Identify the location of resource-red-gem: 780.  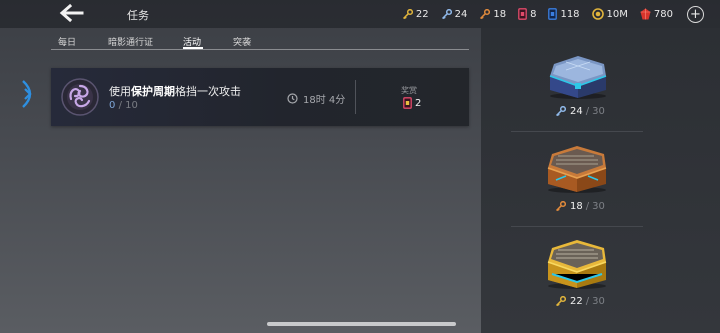
(656, 14).